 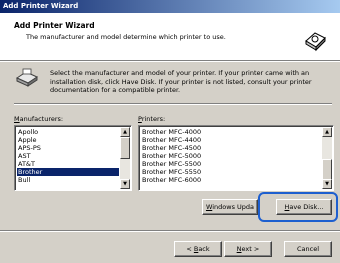 I want to click on next-button: Next >, so click(x=248, y=249).